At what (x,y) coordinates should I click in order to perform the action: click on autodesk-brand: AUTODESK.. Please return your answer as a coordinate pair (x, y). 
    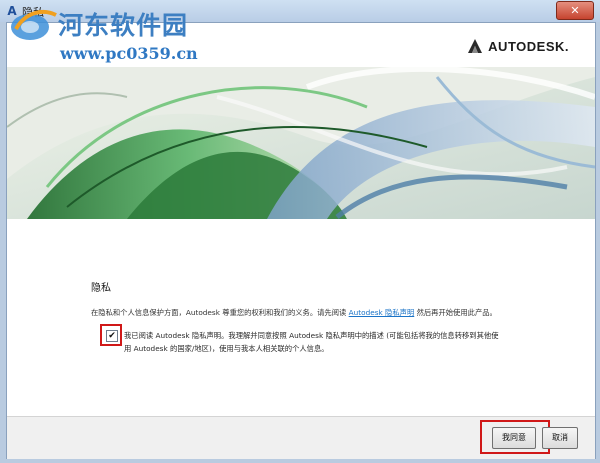
    Looking at the image, I should click on (518, 46).